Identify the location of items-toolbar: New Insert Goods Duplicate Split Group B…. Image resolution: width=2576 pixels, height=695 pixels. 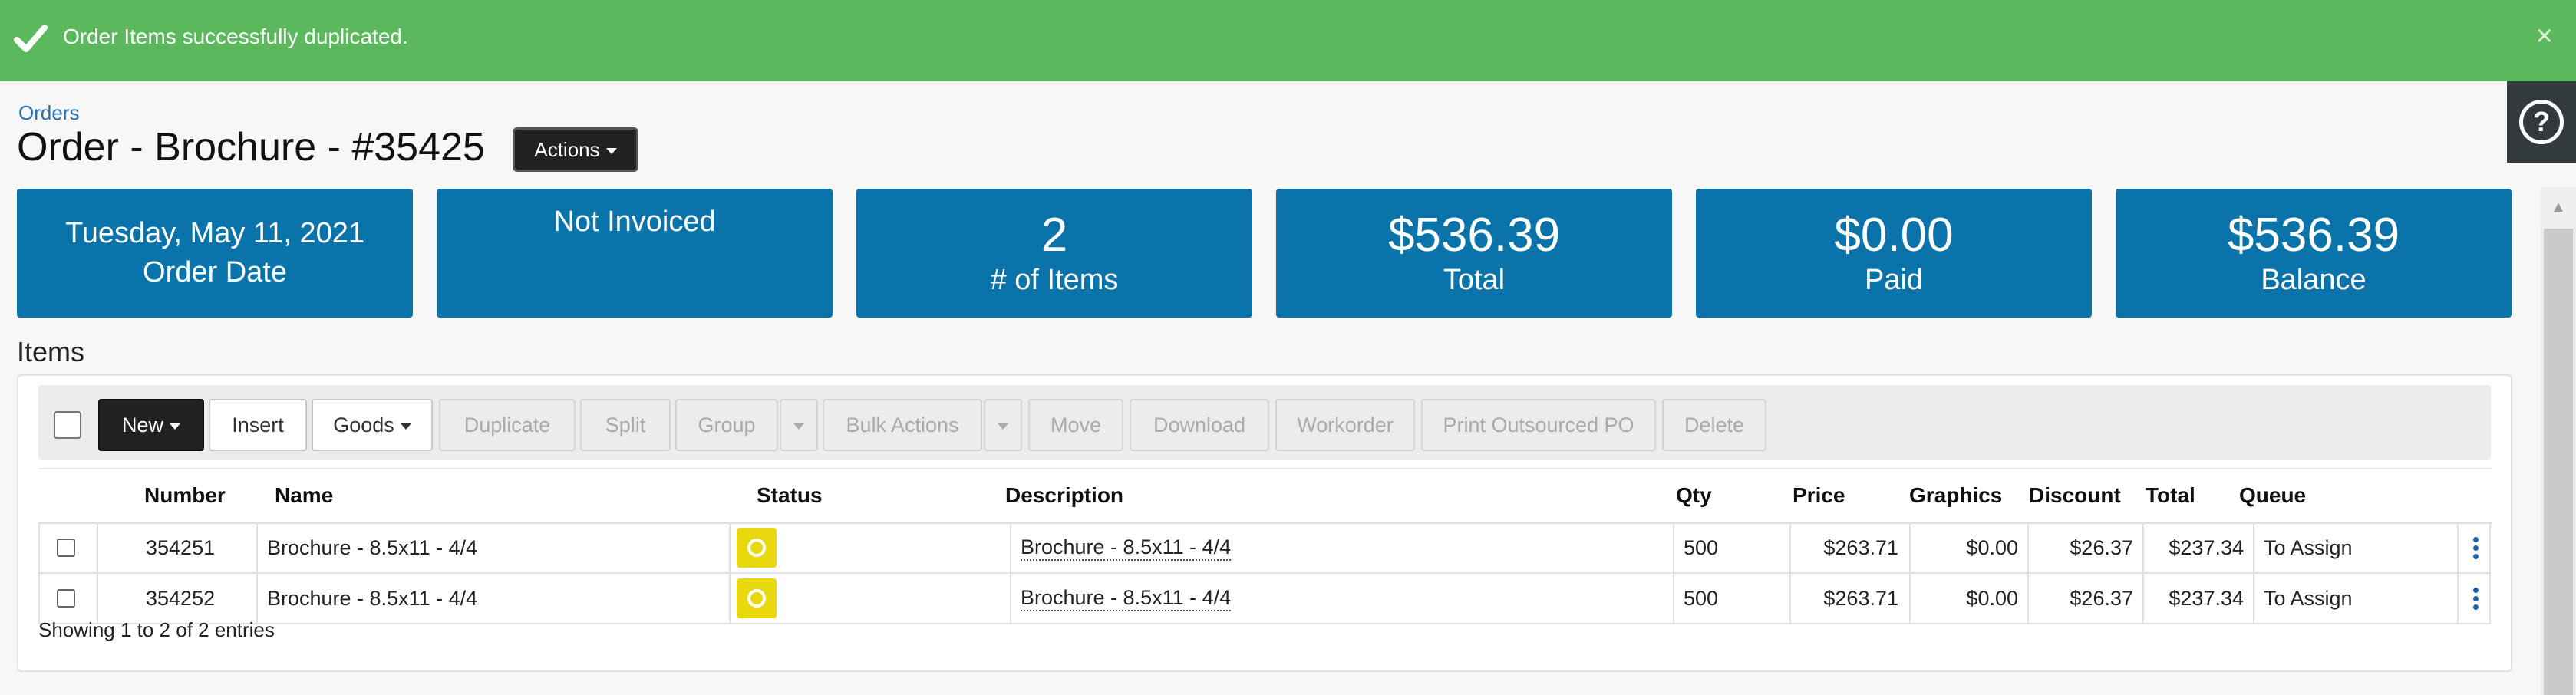
(1264, 422).